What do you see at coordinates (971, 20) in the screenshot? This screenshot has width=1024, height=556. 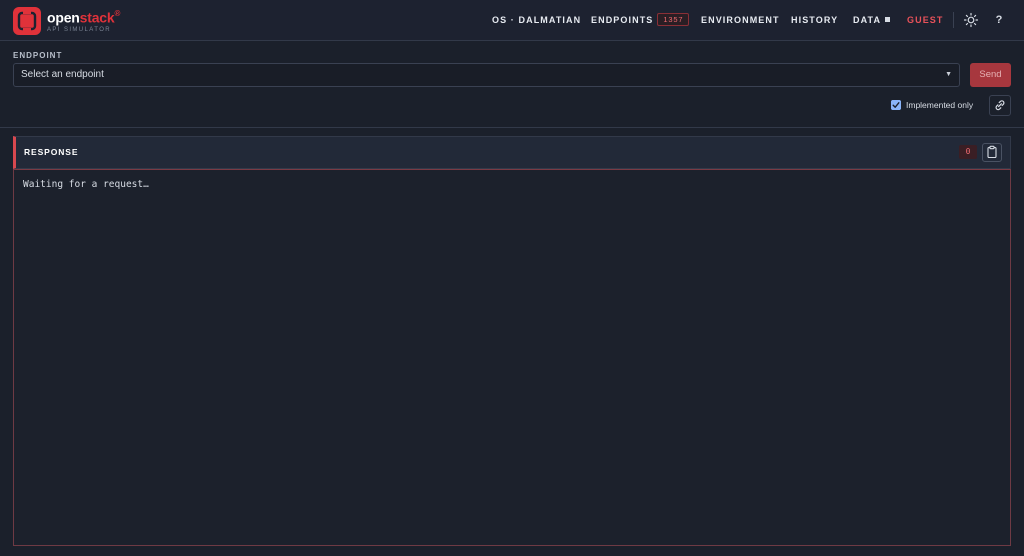 I see `sun-icon` at bounding box center [971, 20].